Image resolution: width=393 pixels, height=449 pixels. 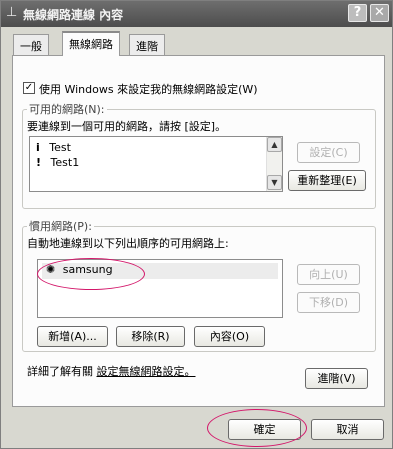 I want to click on antenna-icon: !, so click(x=39, y=162).